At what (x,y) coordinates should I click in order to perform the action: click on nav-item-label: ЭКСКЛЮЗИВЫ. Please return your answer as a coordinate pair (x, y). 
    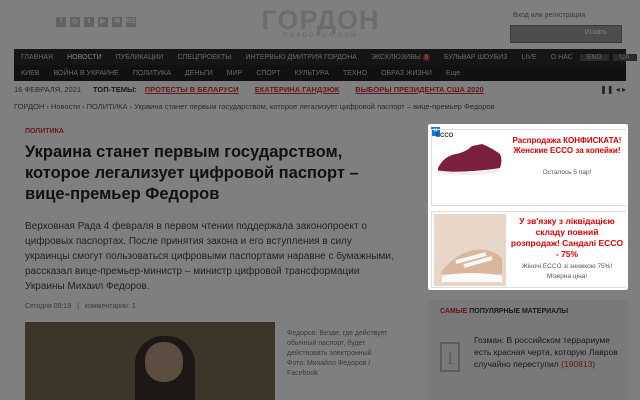
    Looking at the image, I should click on (395, 57).